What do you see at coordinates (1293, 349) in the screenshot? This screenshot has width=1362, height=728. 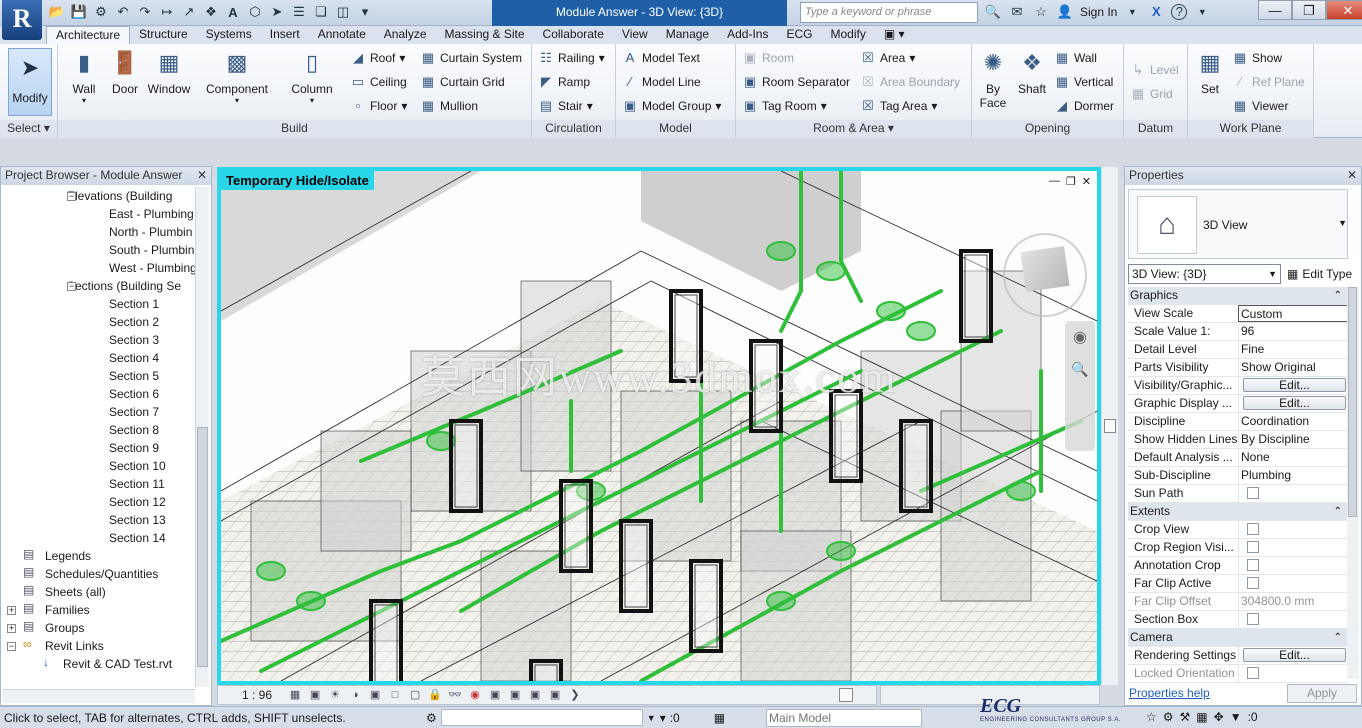 I see `property-value: Fine` at bounding box center [1293, 349].